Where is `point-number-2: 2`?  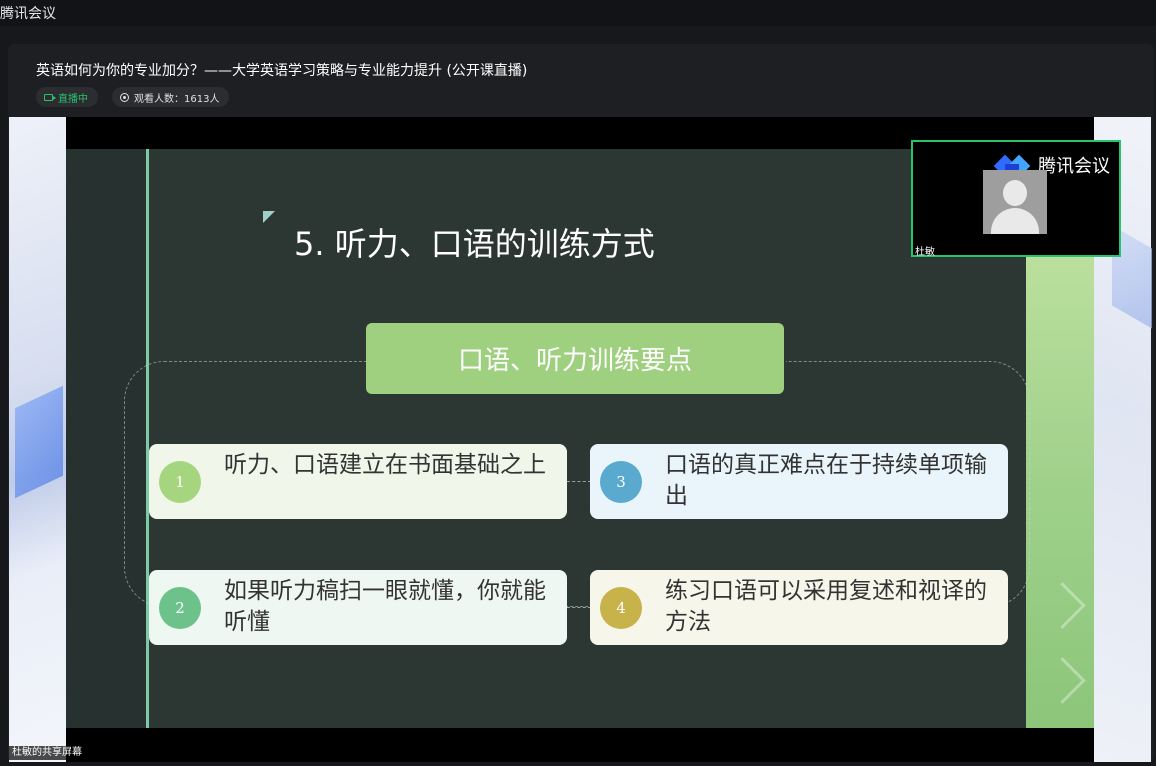 point-number-2: 2 is located at coordinates (180, 608).